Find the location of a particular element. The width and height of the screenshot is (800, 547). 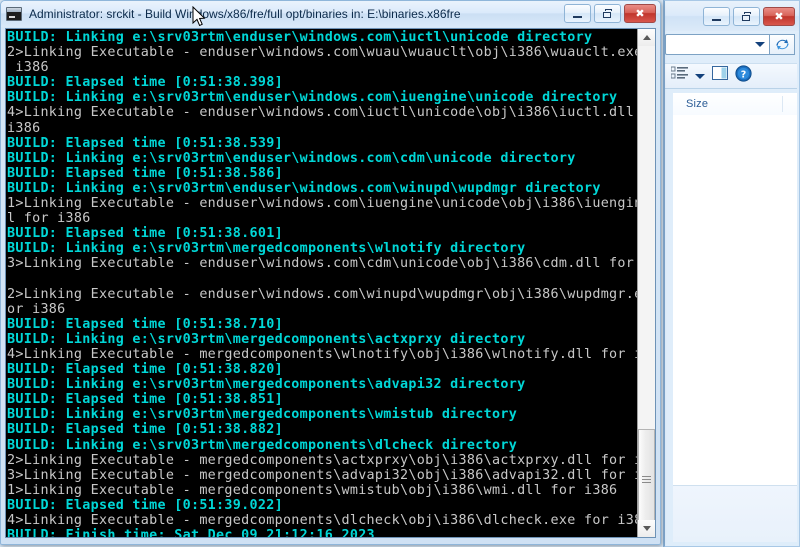

console-line: BUILD: Elapsed time [0:51:38.539] is located at coordinates (145, 143).